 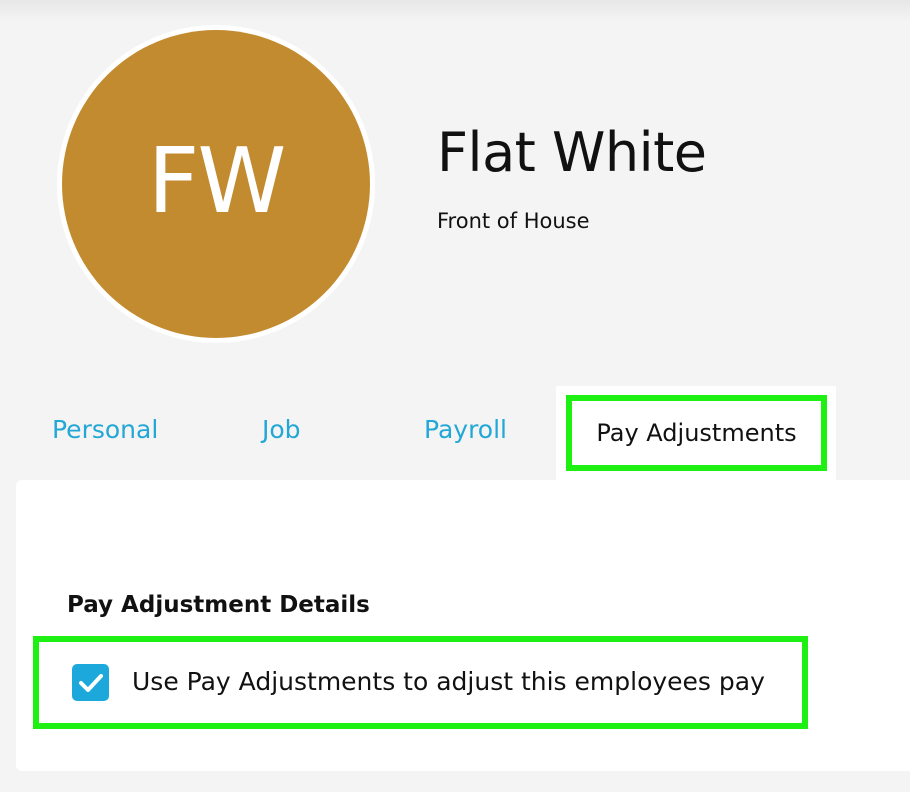 I want to click on tab-personal: Personal, so click(x=105, y=429).